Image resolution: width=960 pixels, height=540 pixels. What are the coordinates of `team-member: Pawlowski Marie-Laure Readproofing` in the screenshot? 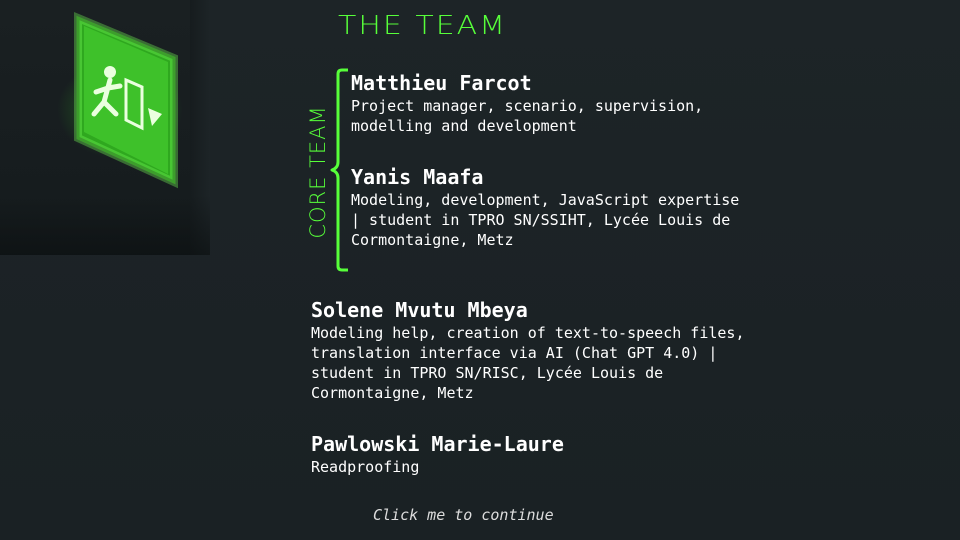 It's located at (621, 454).